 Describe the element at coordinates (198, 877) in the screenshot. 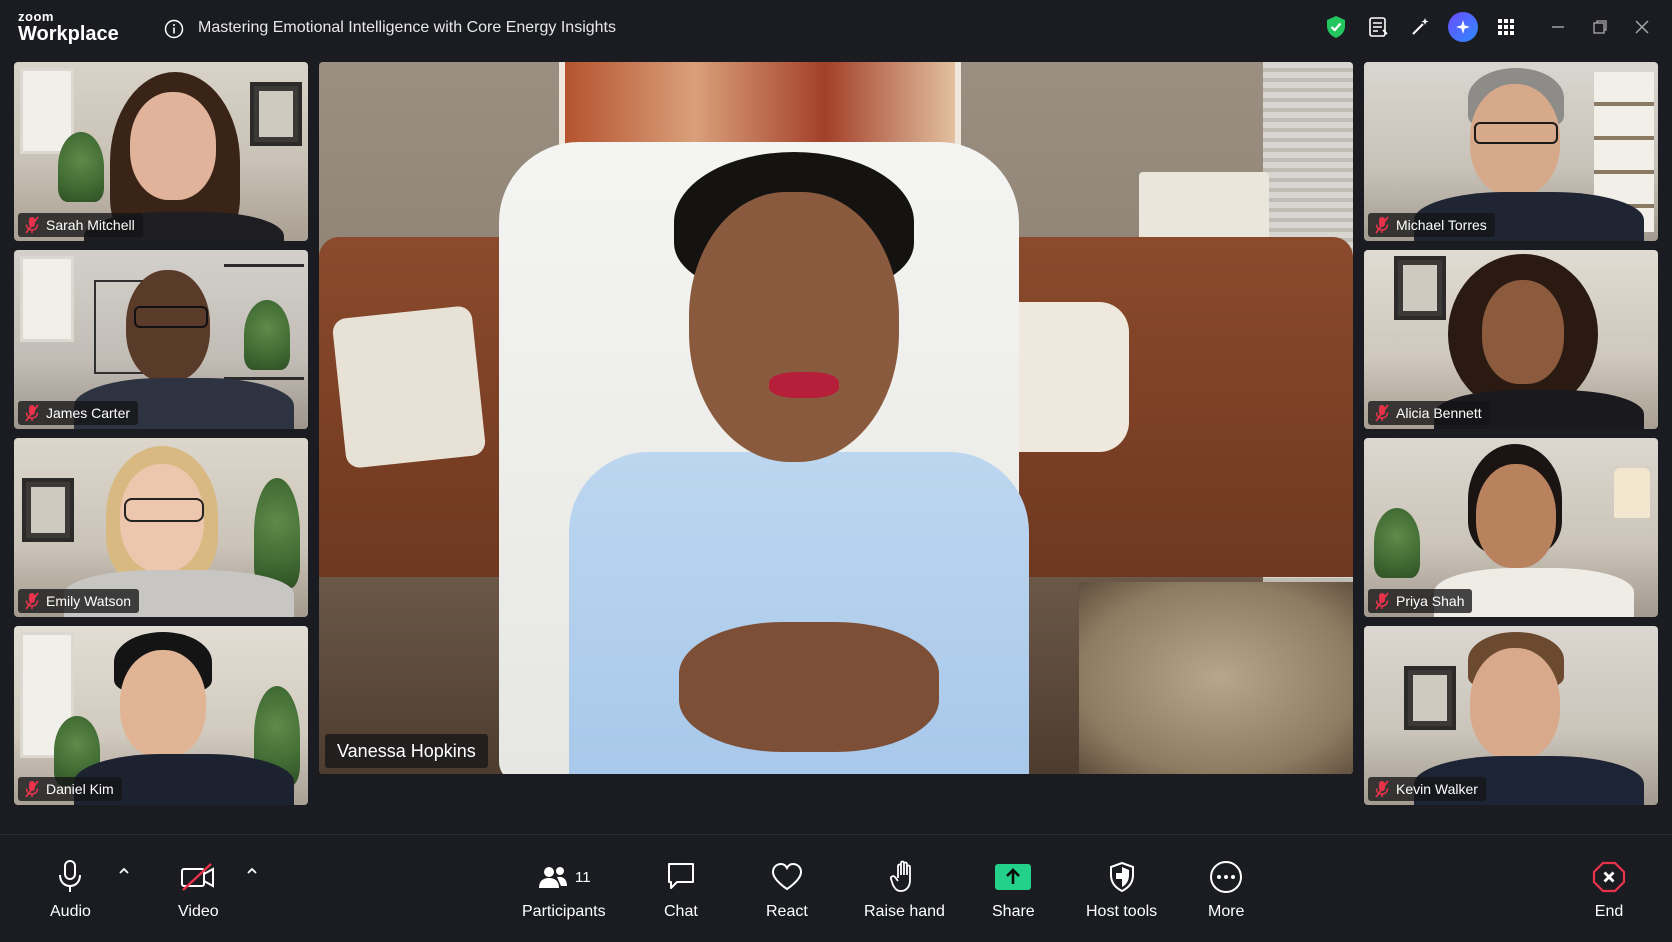

I see `video-off-icon` at that location.